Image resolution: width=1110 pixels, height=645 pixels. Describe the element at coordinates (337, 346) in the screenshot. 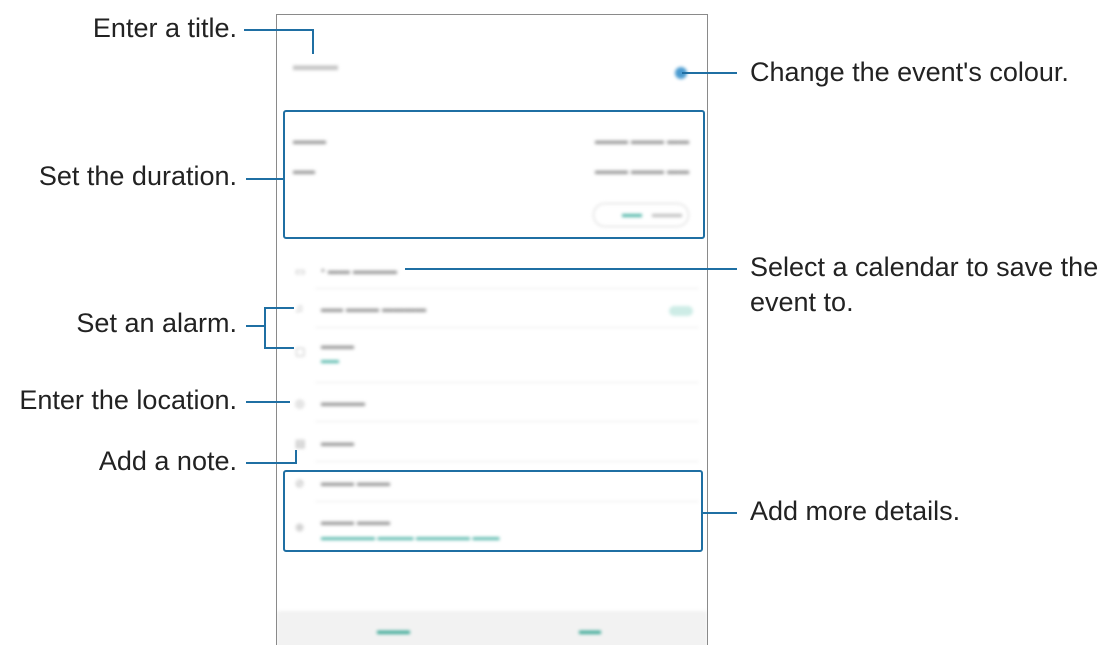

I see `repeat-select: ▬▬▬` at that location.